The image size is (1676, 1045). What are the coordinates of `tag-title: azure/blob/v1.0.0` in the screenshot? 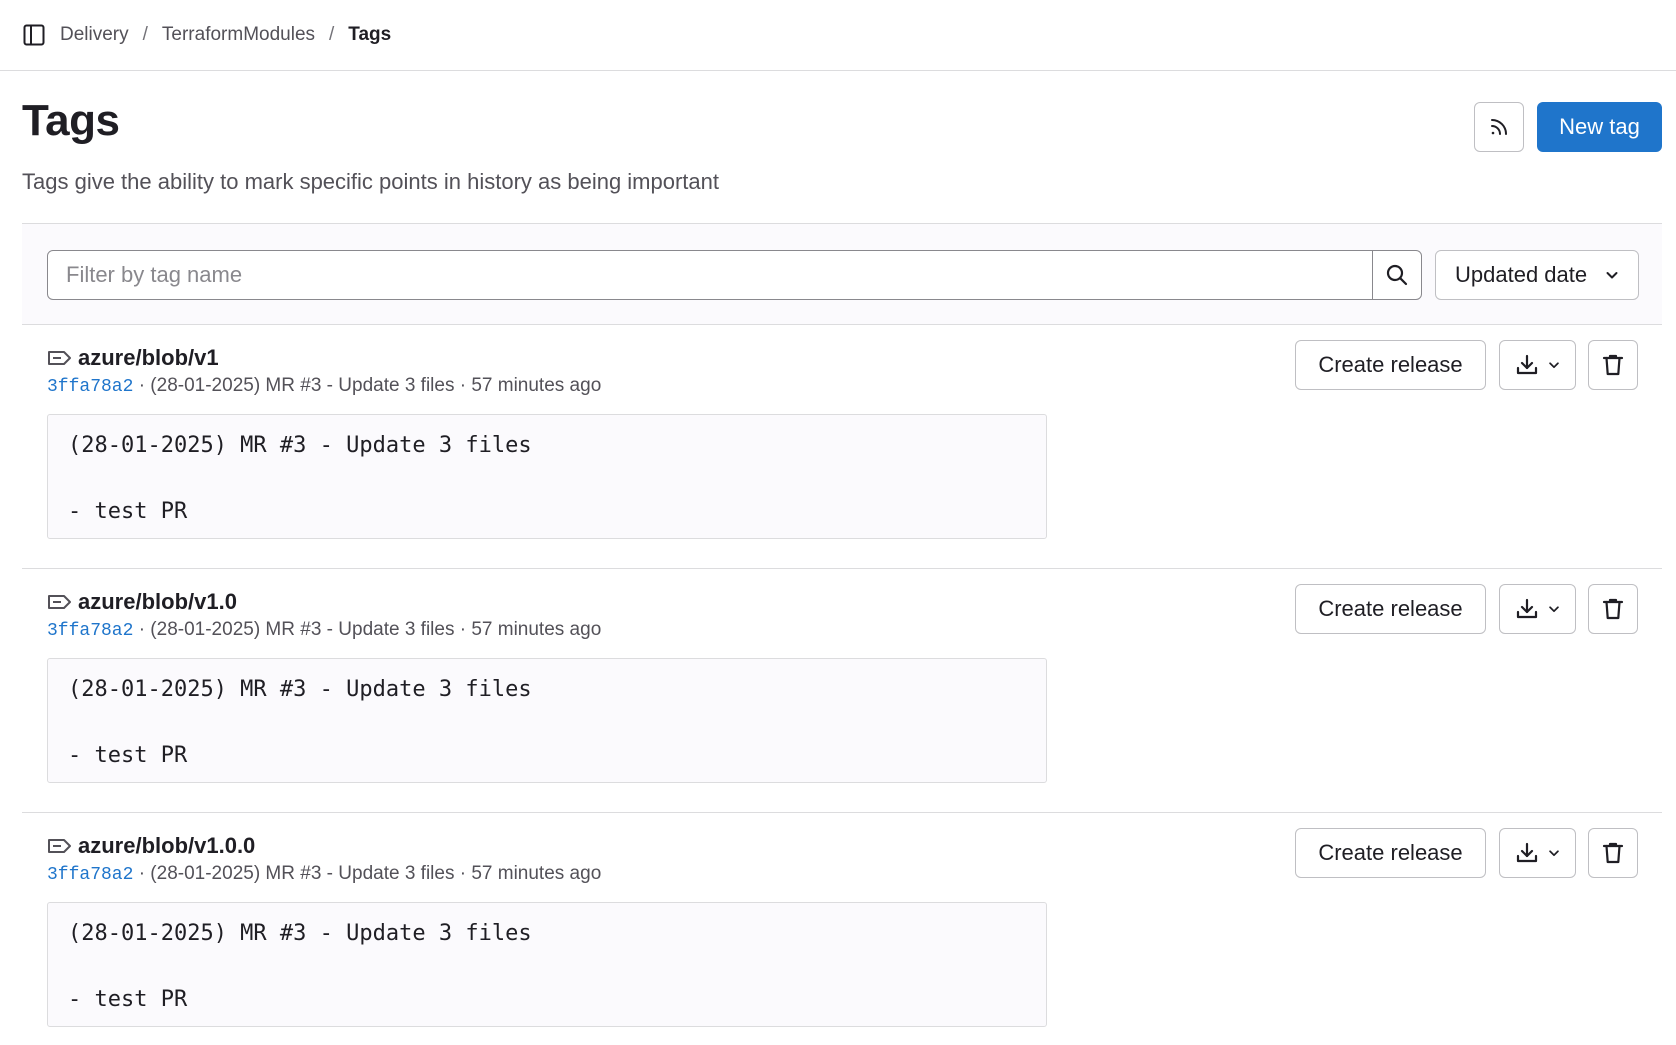 It's located at (151, 846).